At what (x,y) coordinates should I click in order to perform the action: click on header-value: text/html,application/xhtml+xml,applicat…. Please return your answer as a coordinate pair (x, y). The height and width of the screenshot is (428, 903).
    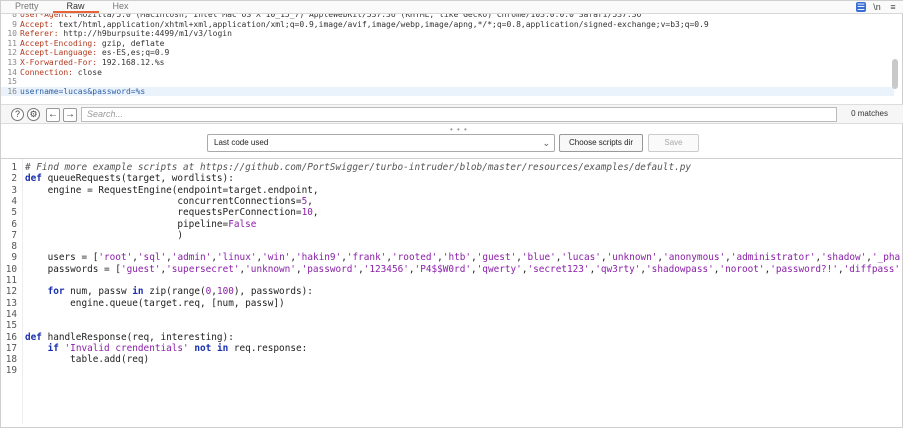
    Looking at the image, I should click on (381, 24).